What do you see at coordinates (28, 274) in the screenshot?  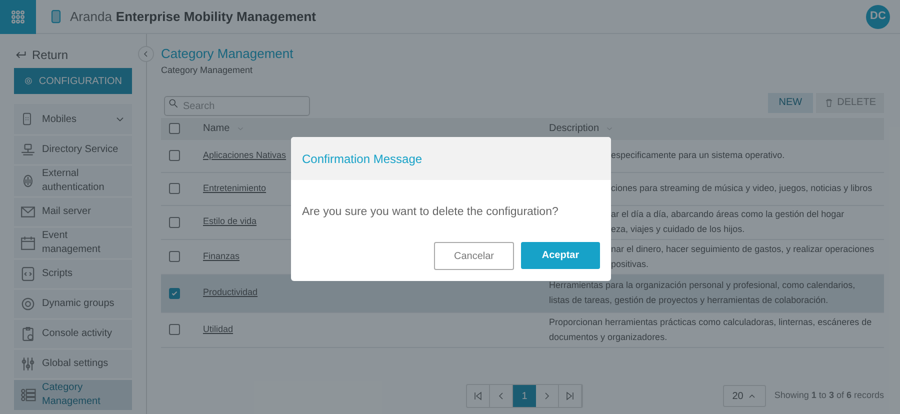 I see `code-icon` at bounding box center [28, 274].